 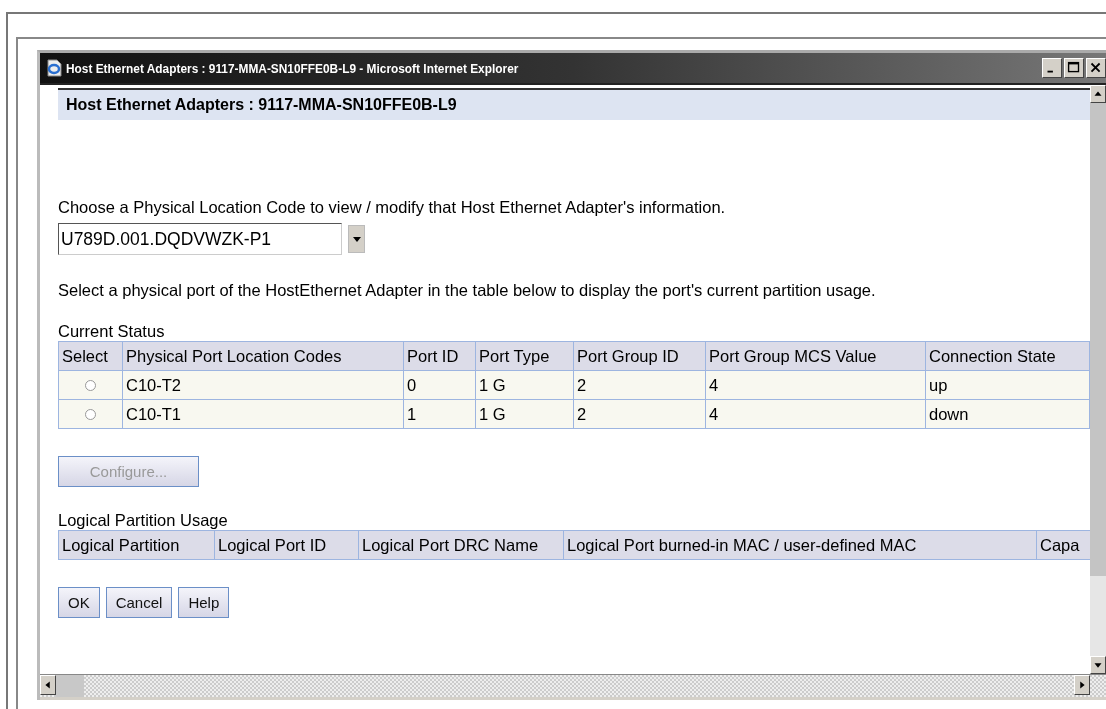 I want to click on table-cell: up, so click(x=1007, y=385).